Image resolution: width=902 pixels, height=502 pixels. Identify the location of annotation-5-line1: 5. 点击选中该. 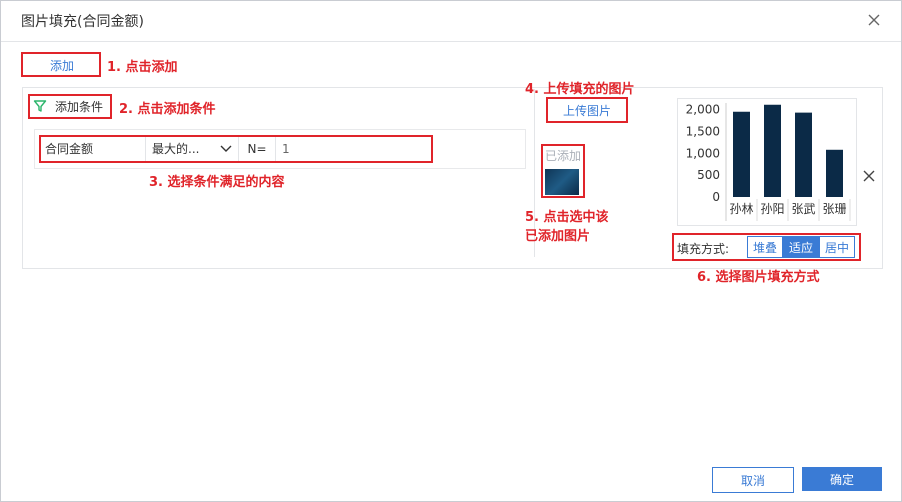
(567, 217).